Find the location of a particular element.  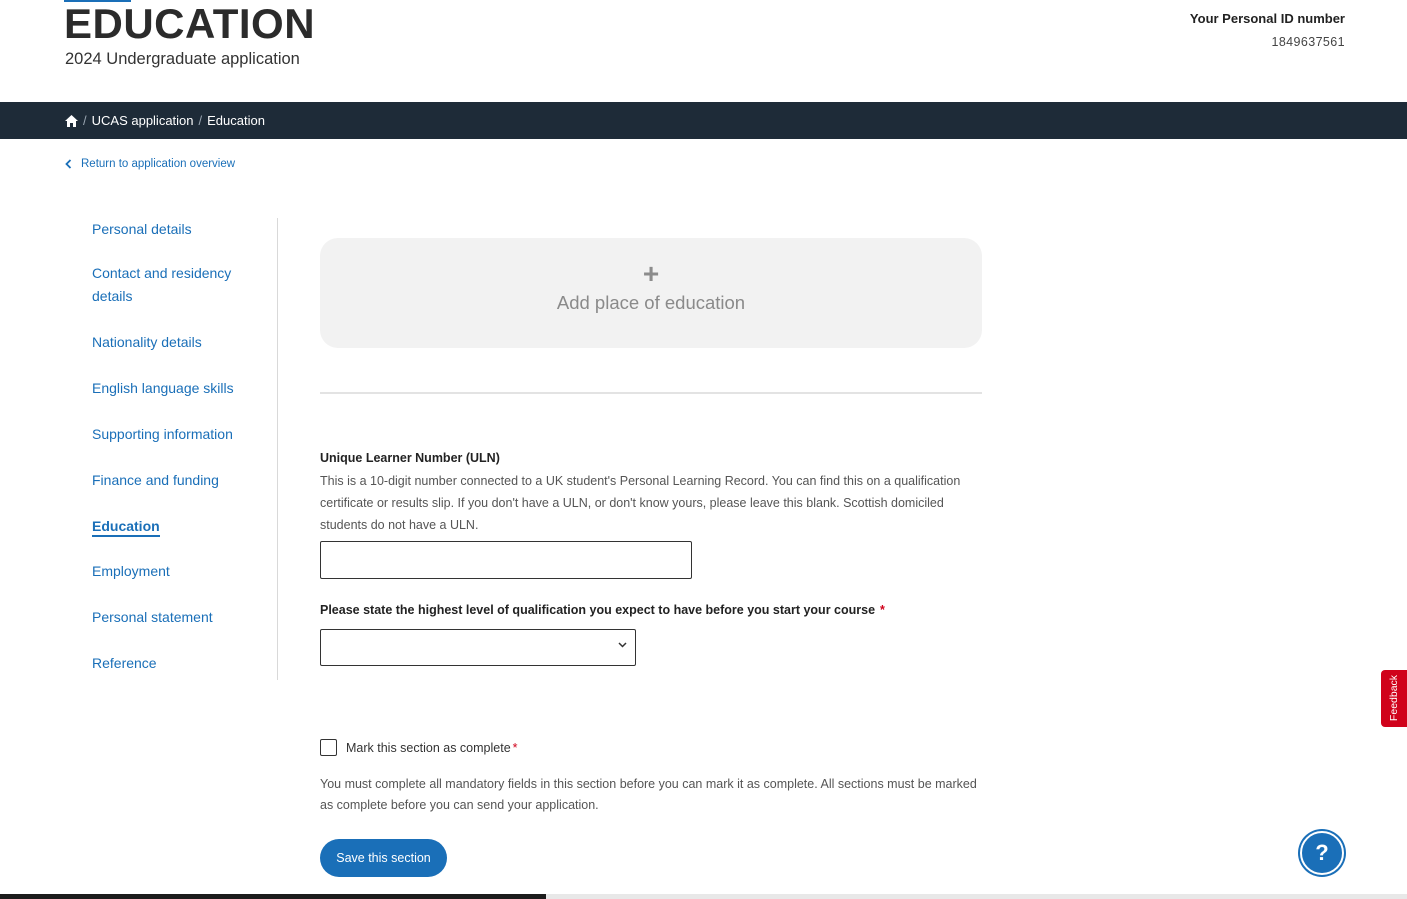

mark-complete-label: Mark this section as complete * is located at coordinates (432, 748).